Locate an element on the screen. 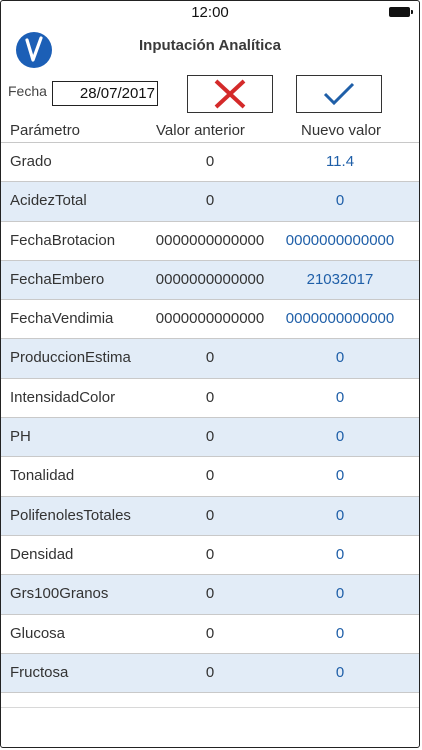 Image resolution: width=422 pixels, height=750 pixels. table-row: Tonalidad 0 0 is located at coordinates (210, 477).